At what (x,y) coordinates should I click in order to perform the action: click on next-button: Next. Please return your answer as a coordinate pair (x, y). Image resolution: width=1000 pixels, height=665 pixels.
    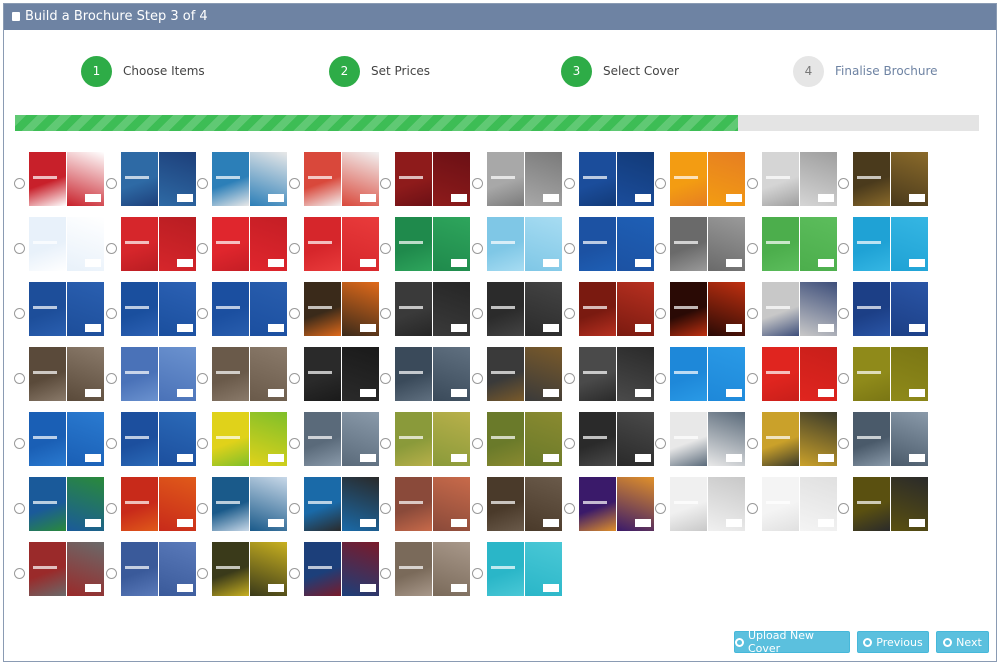
    Looking at the image, I should click on (962, 642).